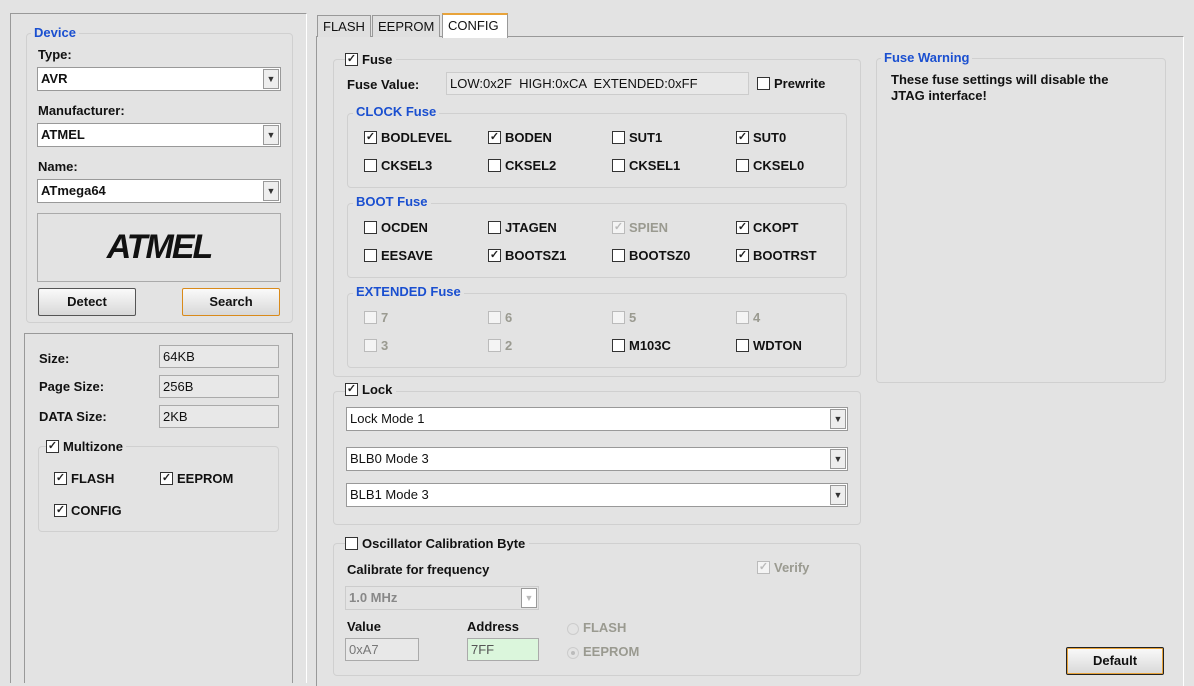 This screenshot has width=1194, height=686. Describe the element at coordinates (73, 190) in the screenshot. I see `name-value: ATmega64` at that location.